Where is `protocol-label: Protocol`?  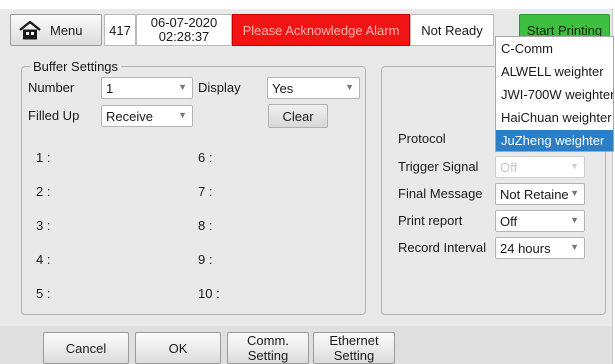 protocol-label: Protocol is located at coordinates (422, 138).